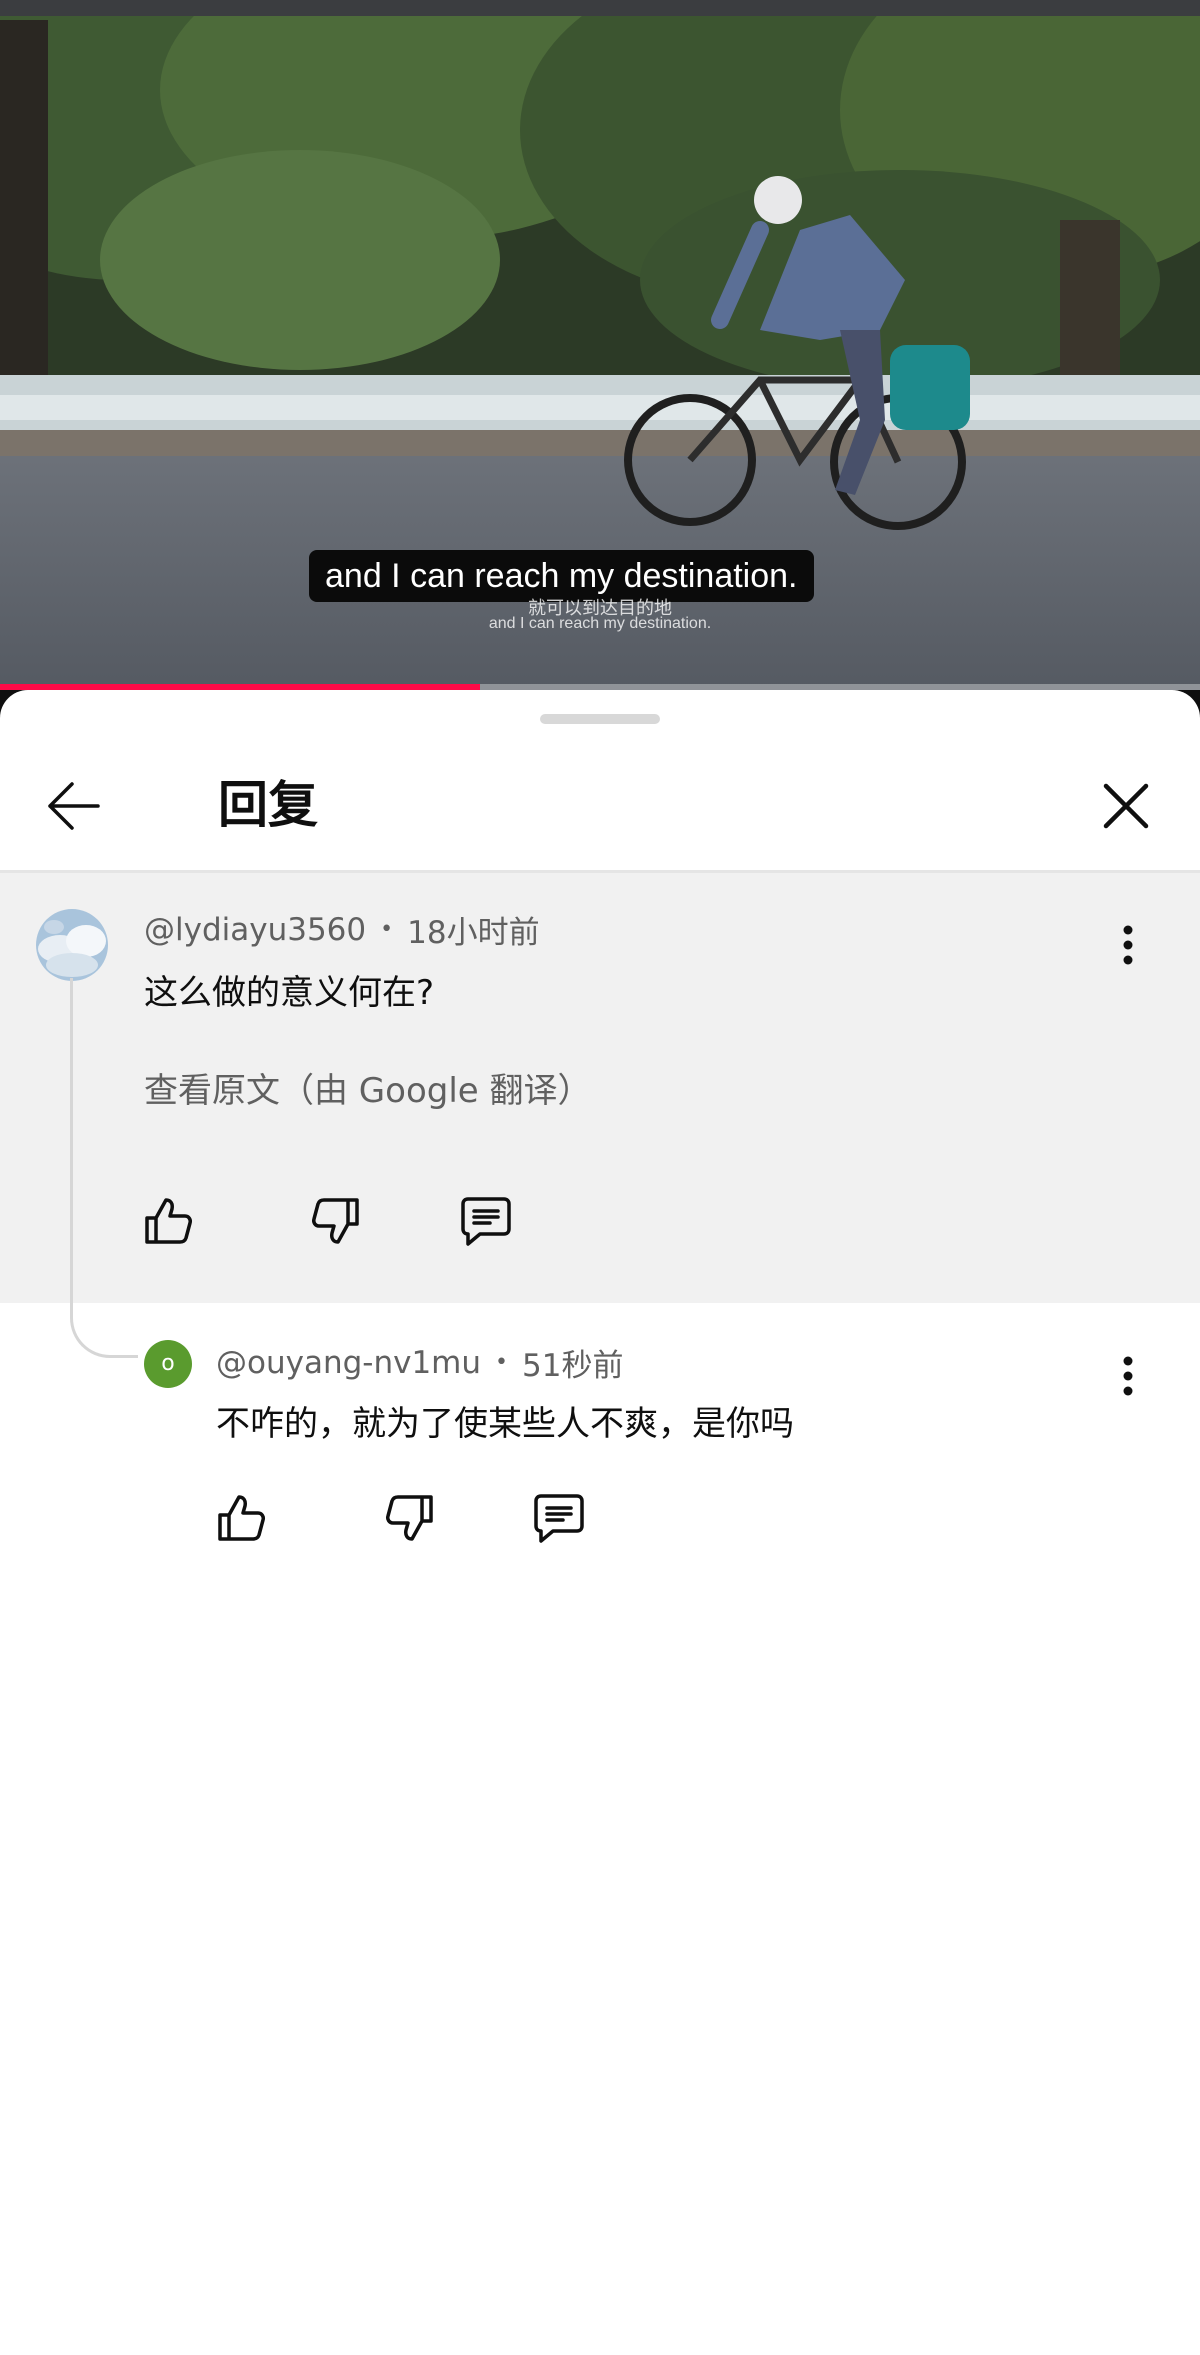 Image resolution: width=1200 pixels, height=2355 pixels. I want to click on reply-dislike-button, so click(410, 1518).